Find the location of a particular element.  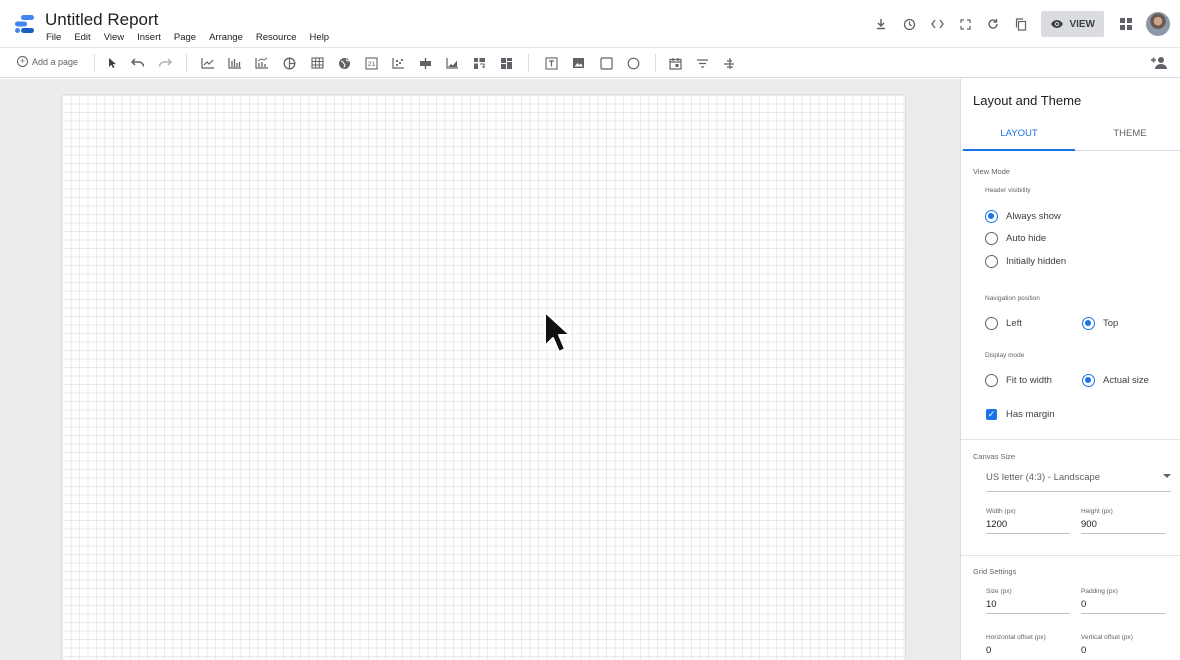

rectangle-icon is located at coordinates (606, 63).